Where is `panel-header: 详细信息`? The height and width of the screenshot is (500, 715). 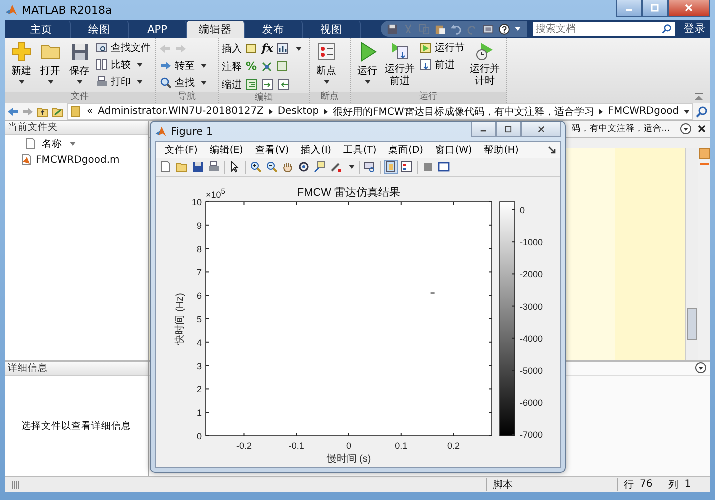
panel-header: 详细信息 is located at coordinates (76, 369).